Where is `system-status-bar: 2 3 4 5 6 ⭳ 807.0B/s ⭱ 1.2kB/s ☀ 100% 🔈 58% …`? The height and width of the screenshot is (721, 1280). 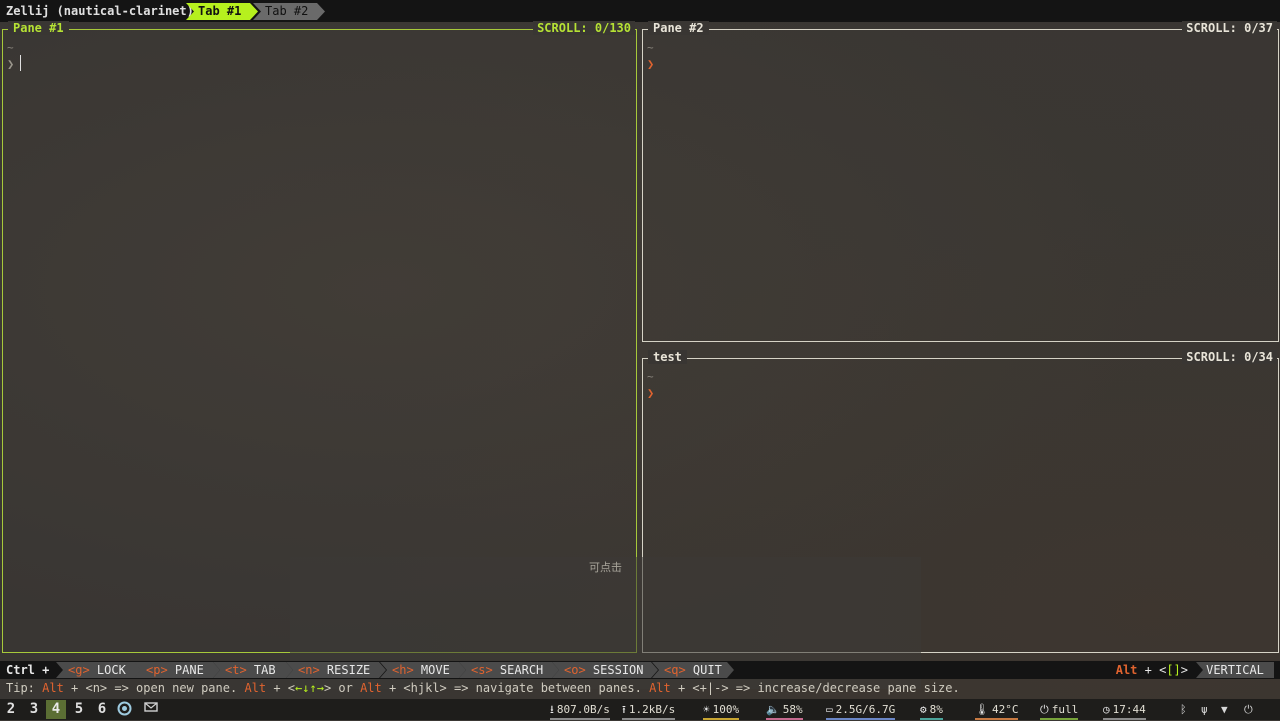 system-status-bar: 2 3 4 5 6 ⭳ 807.0B/s ⭱ 1.2kB/s ☀ 100% 🔈 58% … is located at coordinates (640, 709).